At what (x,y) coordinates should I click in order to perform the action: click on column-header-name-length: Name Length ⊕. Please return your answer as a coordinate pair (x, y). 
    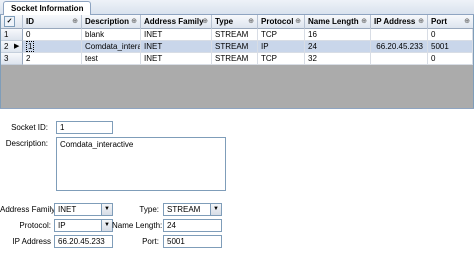
    Looking at the image, I should click on (338, 22).